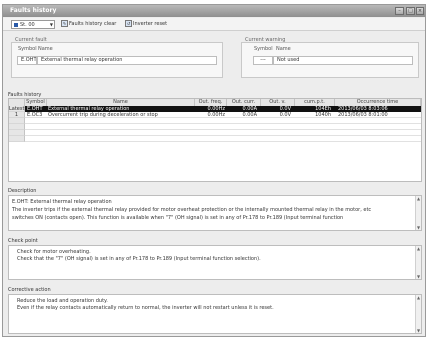 The width and height of the screenshot is (430, 340). What do you see at coordinates (128, 23) in the screenshot?
I see `reset-icon: ↺` at bounding box center [128, 23].